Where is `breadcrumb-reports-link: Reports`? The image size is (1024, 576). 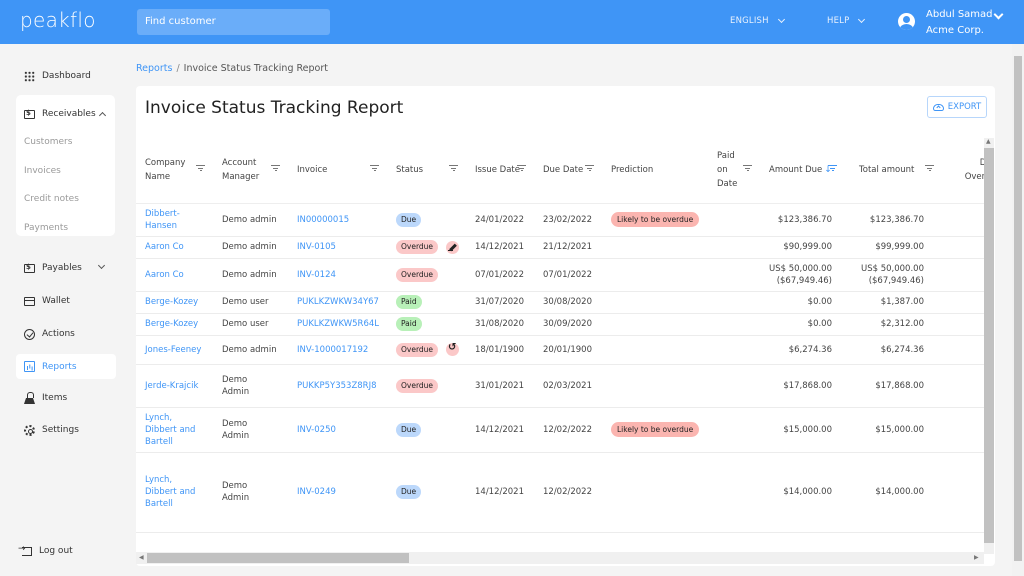 breadcrumb-reports-link: Reports is located at coordinates (154, 68).